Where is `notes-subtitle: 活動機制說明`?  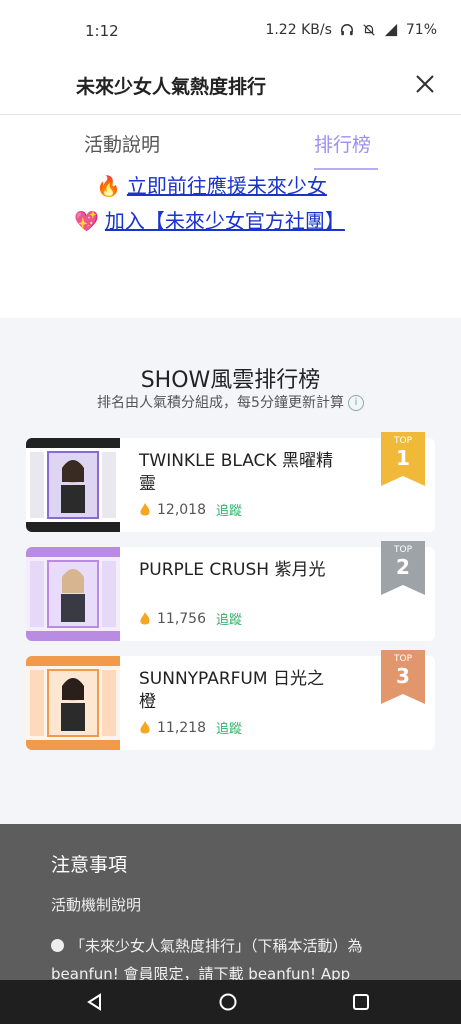 notes-subtitle: 活動機制說明 is located at coordinates (96, 905).